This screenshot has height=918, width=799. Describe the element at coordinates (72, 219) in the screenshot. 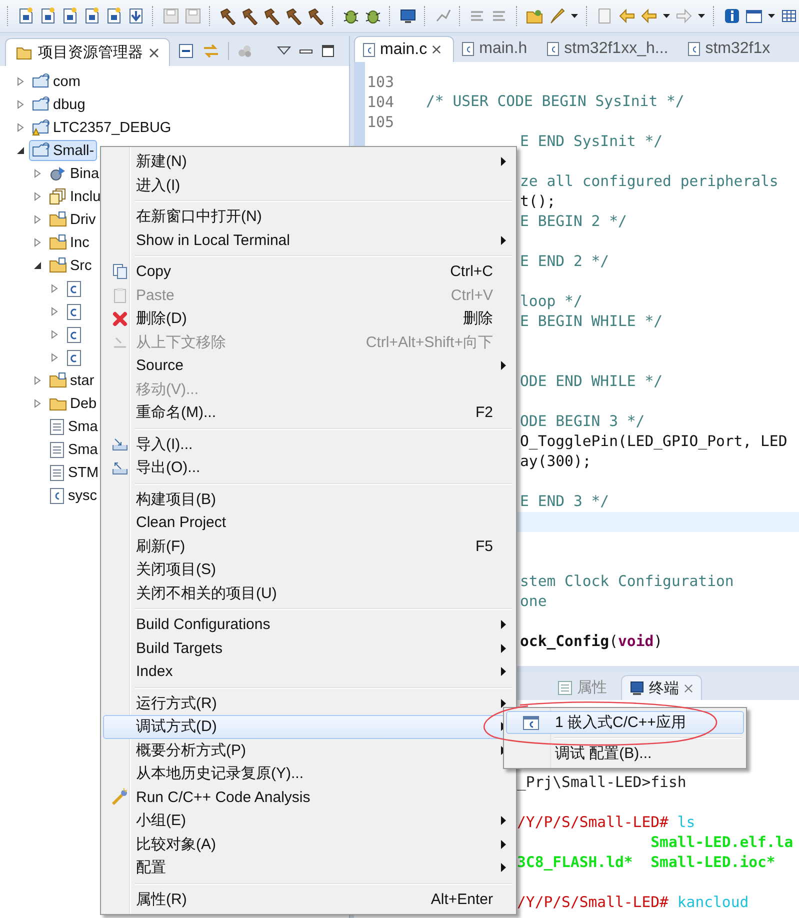

I see `tree-item: Driv` at that location.